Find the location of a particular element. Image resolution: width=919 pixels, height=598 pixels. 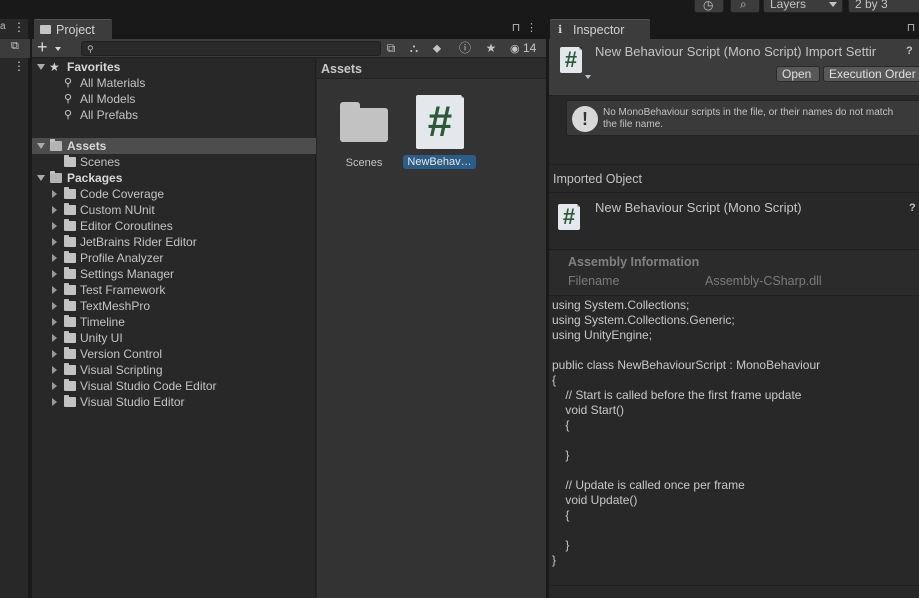

tree-item-package: Timeline is located at coordinates (174, 322).